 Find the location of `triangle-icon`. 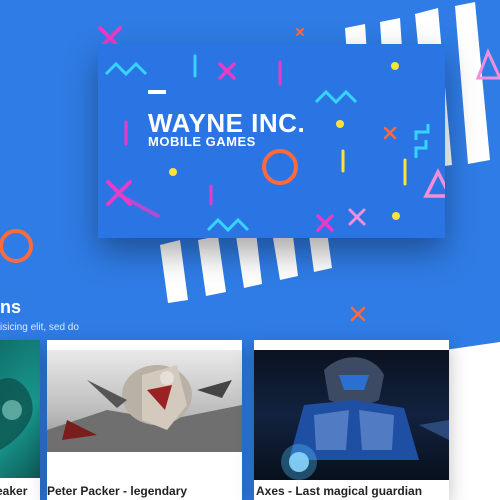

triangle-icon is located at coordinates (434, 183).